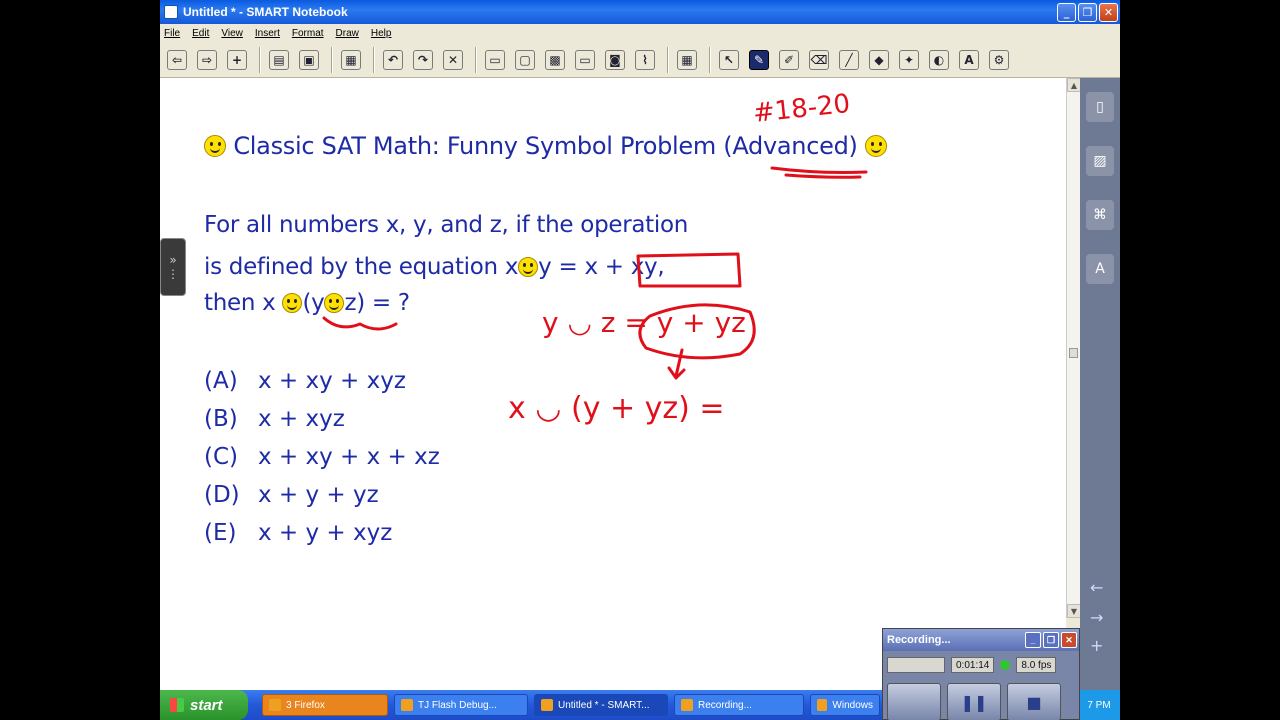 The height and width of the screenshot is (720, 1280). What do you see at coordinates (729, 60) in the screenshot?
I see `select-button: ↖` at bounding box center [729, 60].